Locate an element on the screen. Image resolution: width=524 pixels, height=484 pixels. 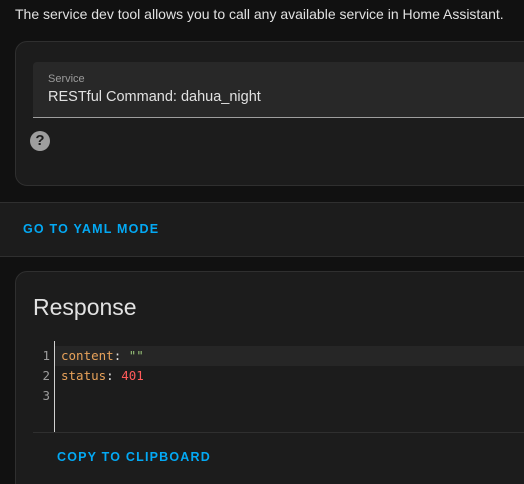
service-field-label: Service is located at coordinates (66, 79).